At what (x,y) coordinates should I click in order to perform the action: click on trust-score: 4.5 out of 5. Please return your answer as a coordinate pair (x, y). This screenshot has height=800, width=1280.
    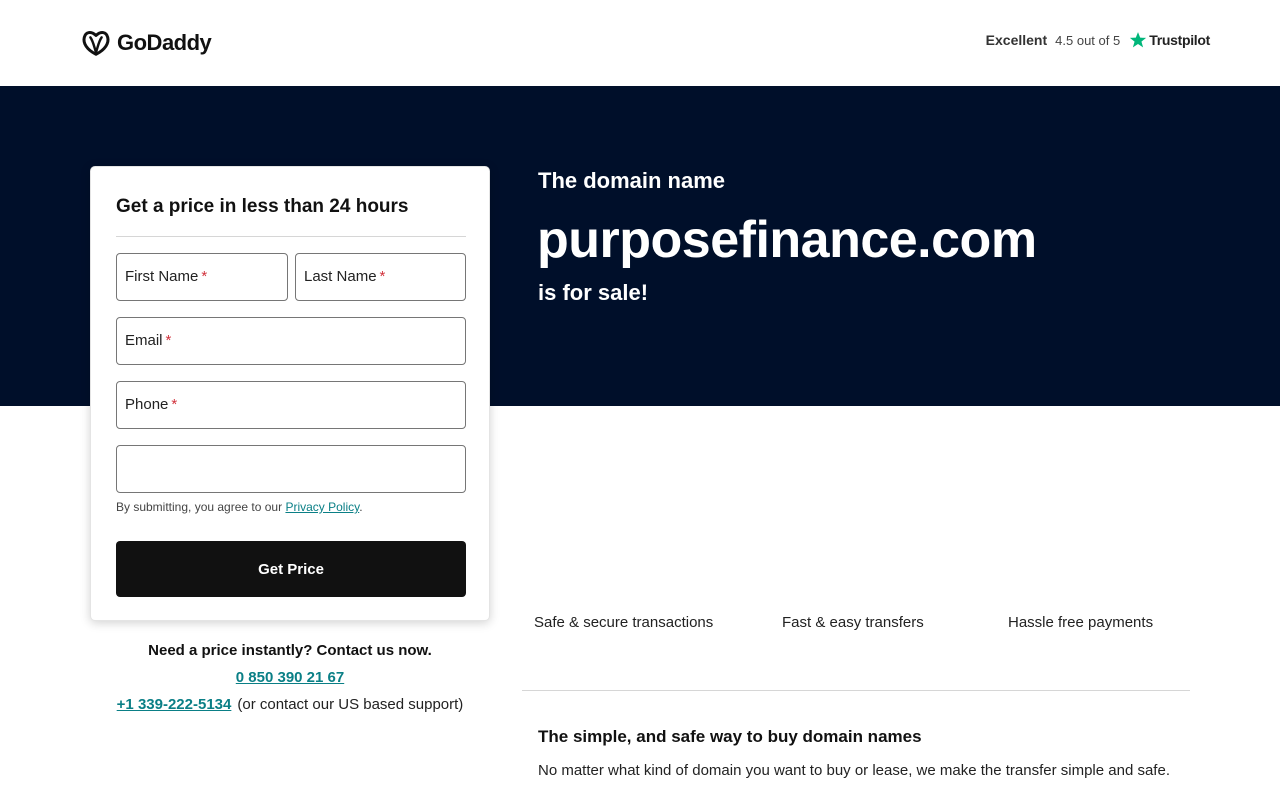
    Looking at the image, I should click on (1088, 40).